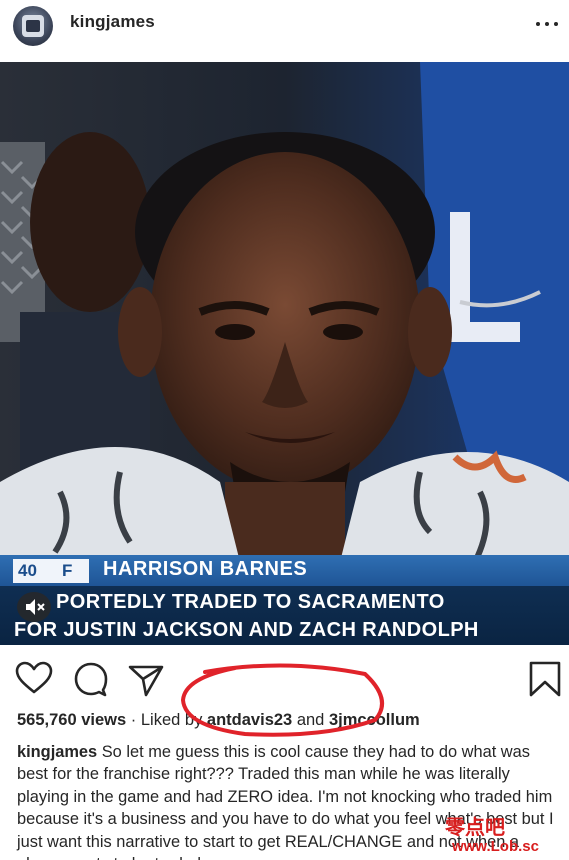 Image resolution: width=569 pixels, height=860 pixels. I want to click on liked-by-label: · Liked by, so click(166, 720).